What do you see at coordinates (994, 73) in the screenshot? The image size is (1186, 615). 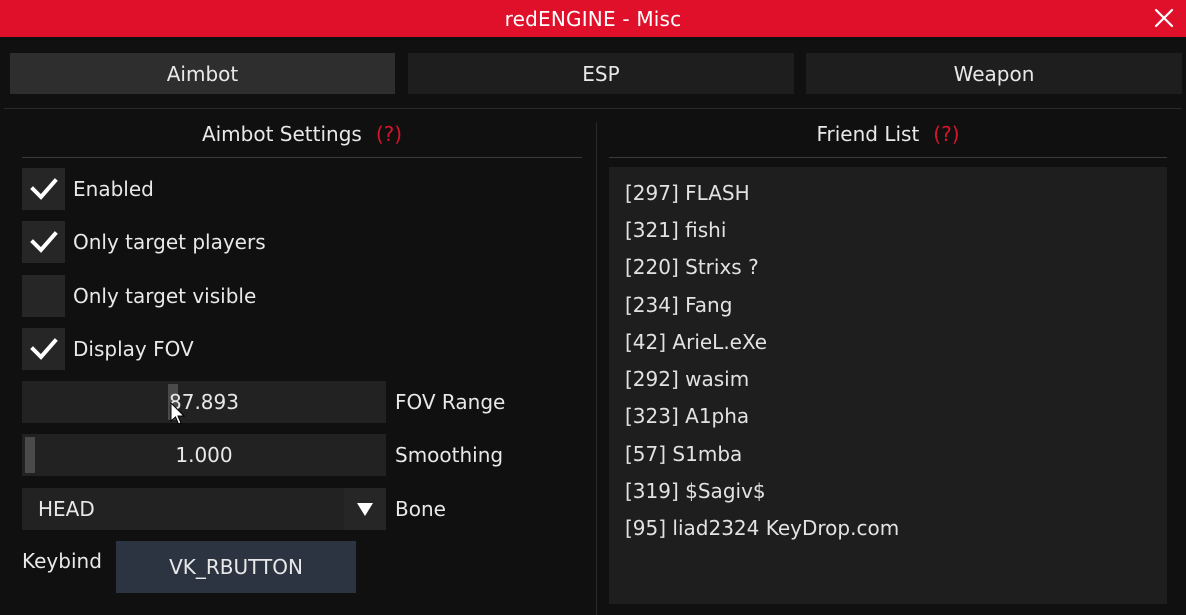 I see `tab-weapon: Weapon` at bounding box center [994, 73].